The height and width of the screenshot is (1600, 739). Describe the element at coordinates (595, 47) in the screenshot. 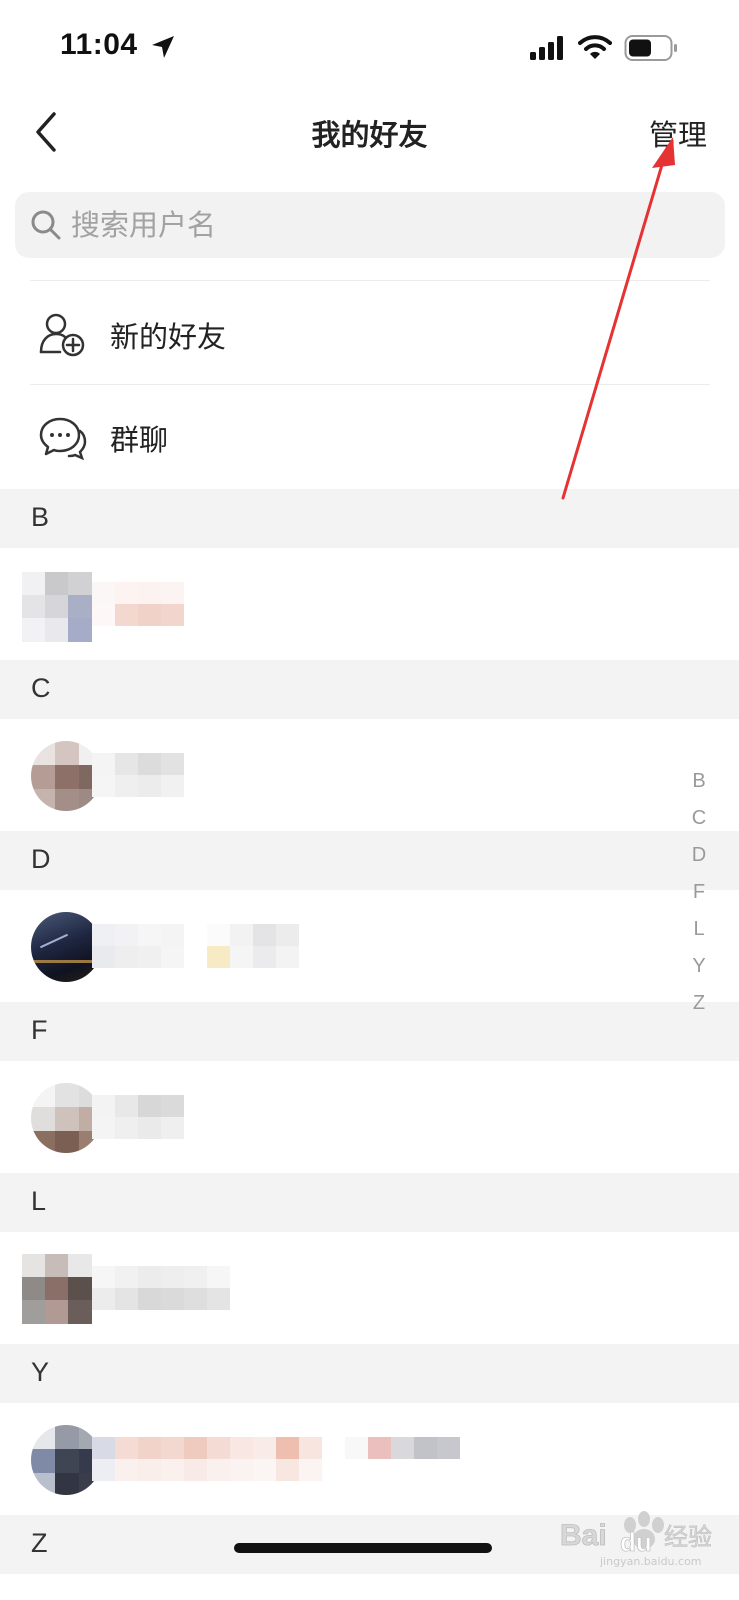

I see `wifi-icon` at that location.